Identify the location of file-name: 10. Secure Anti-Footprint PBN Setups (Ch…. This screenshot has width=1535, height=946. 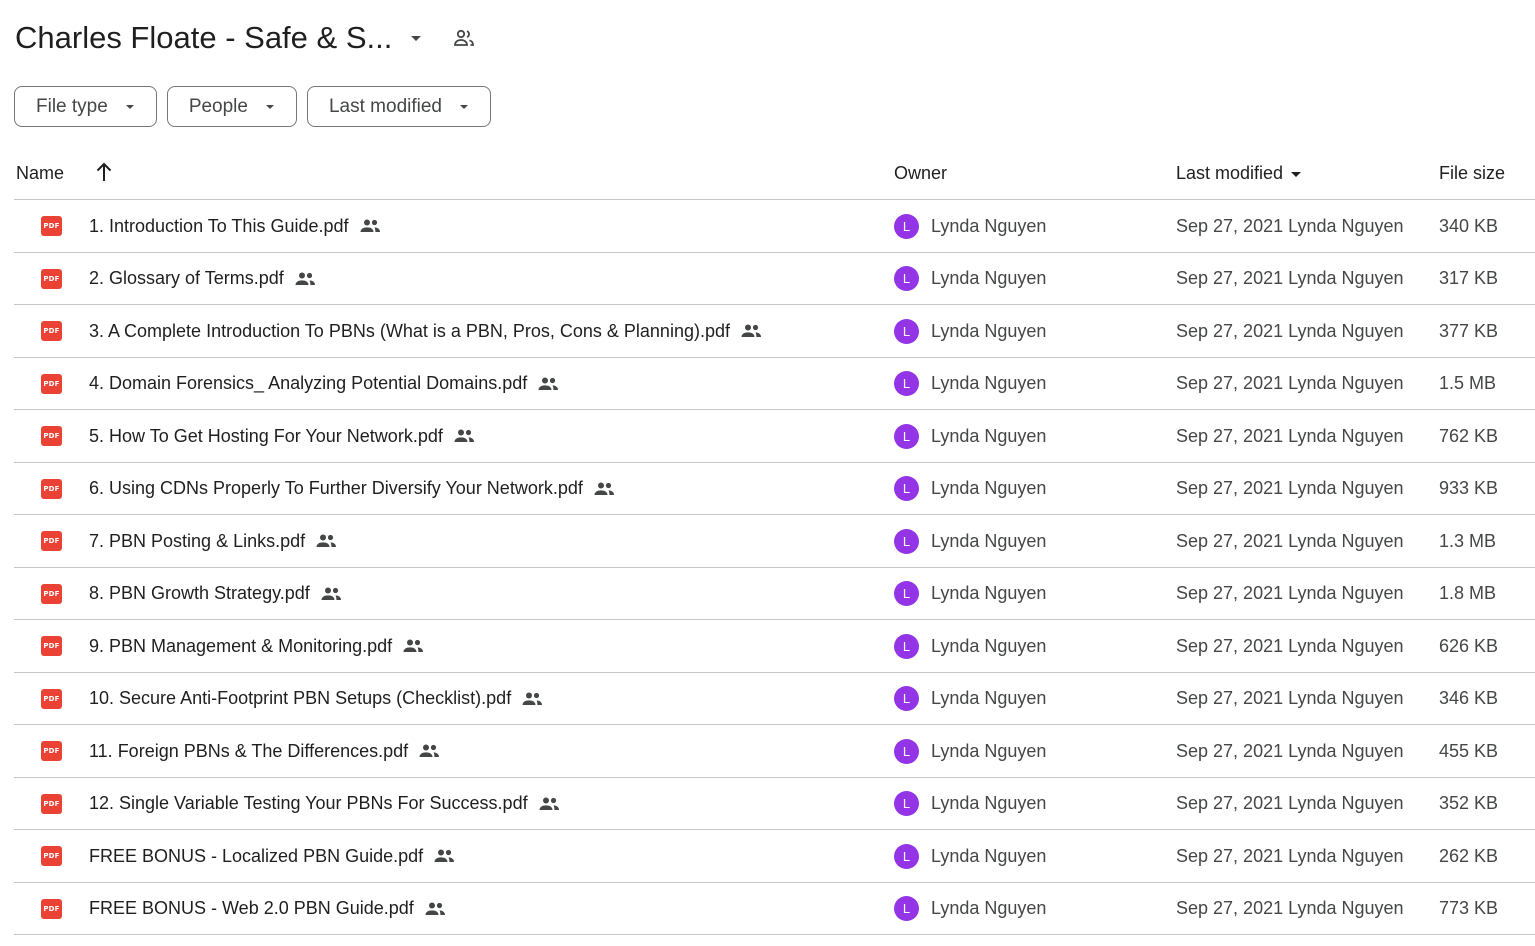
(300, 698).